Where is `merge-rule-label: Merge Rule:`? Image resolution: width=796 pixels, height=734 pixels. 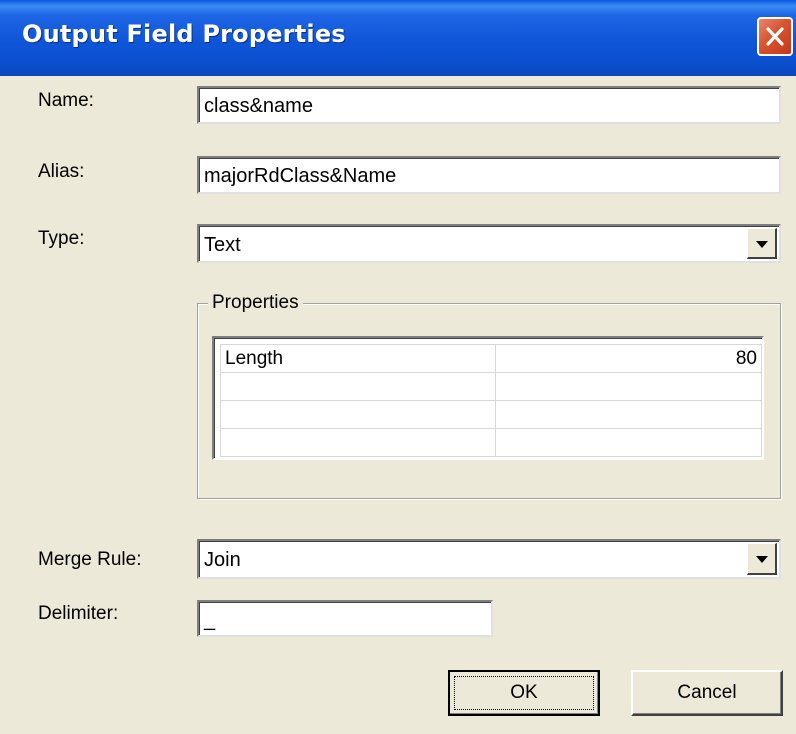
merge-rule-label: Merge Rule: is located at coordinates (90, 559).